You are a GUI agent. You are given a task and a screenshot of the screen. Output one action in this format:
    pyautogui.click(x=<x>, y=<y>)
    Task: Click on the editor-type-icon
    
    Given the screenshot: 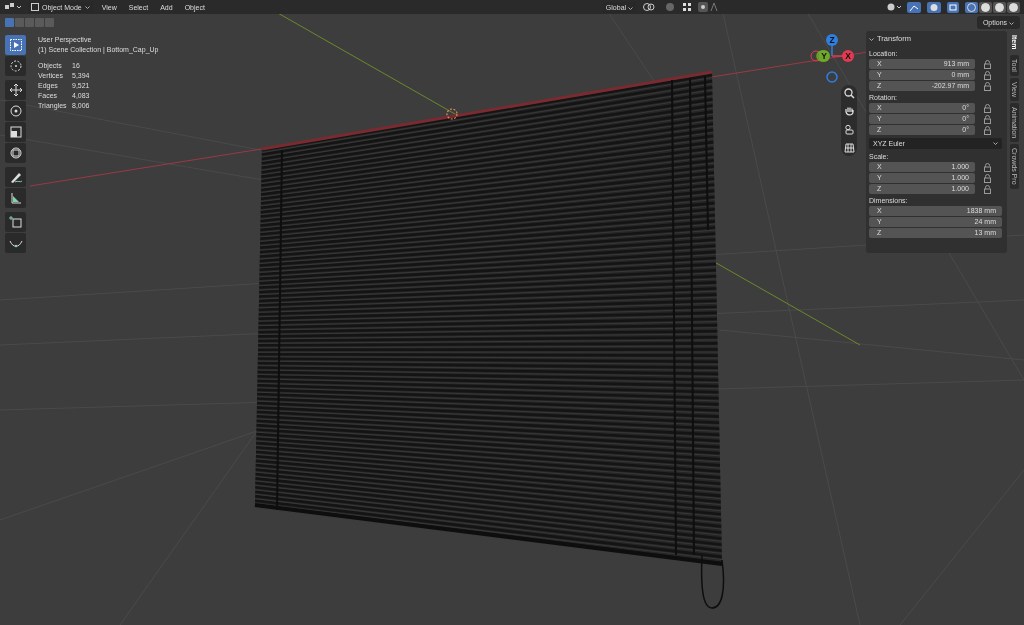 What is the action you would take?
    pyautogui.click(x=13, y=7)
    